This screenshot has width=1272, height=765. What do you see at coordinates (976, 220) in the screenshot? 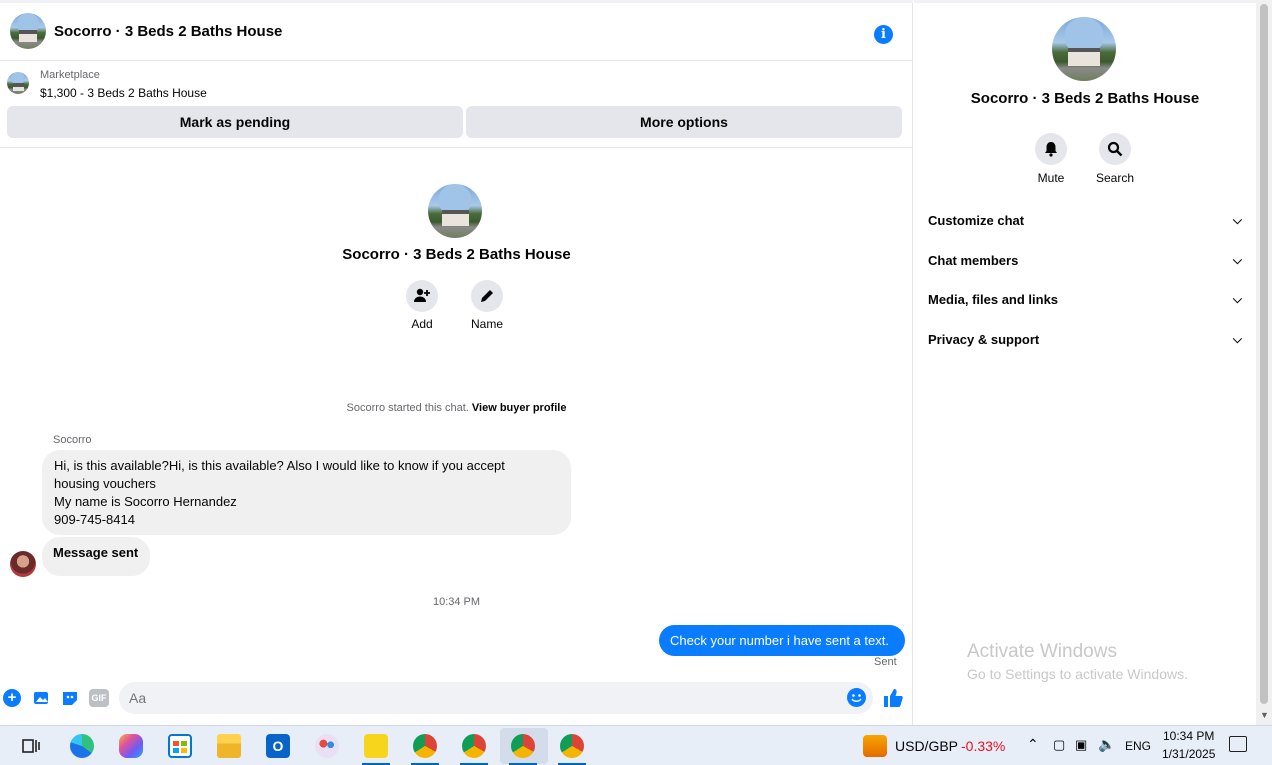
I see `section-label: Customize chat` at bounding box center [976, 220].